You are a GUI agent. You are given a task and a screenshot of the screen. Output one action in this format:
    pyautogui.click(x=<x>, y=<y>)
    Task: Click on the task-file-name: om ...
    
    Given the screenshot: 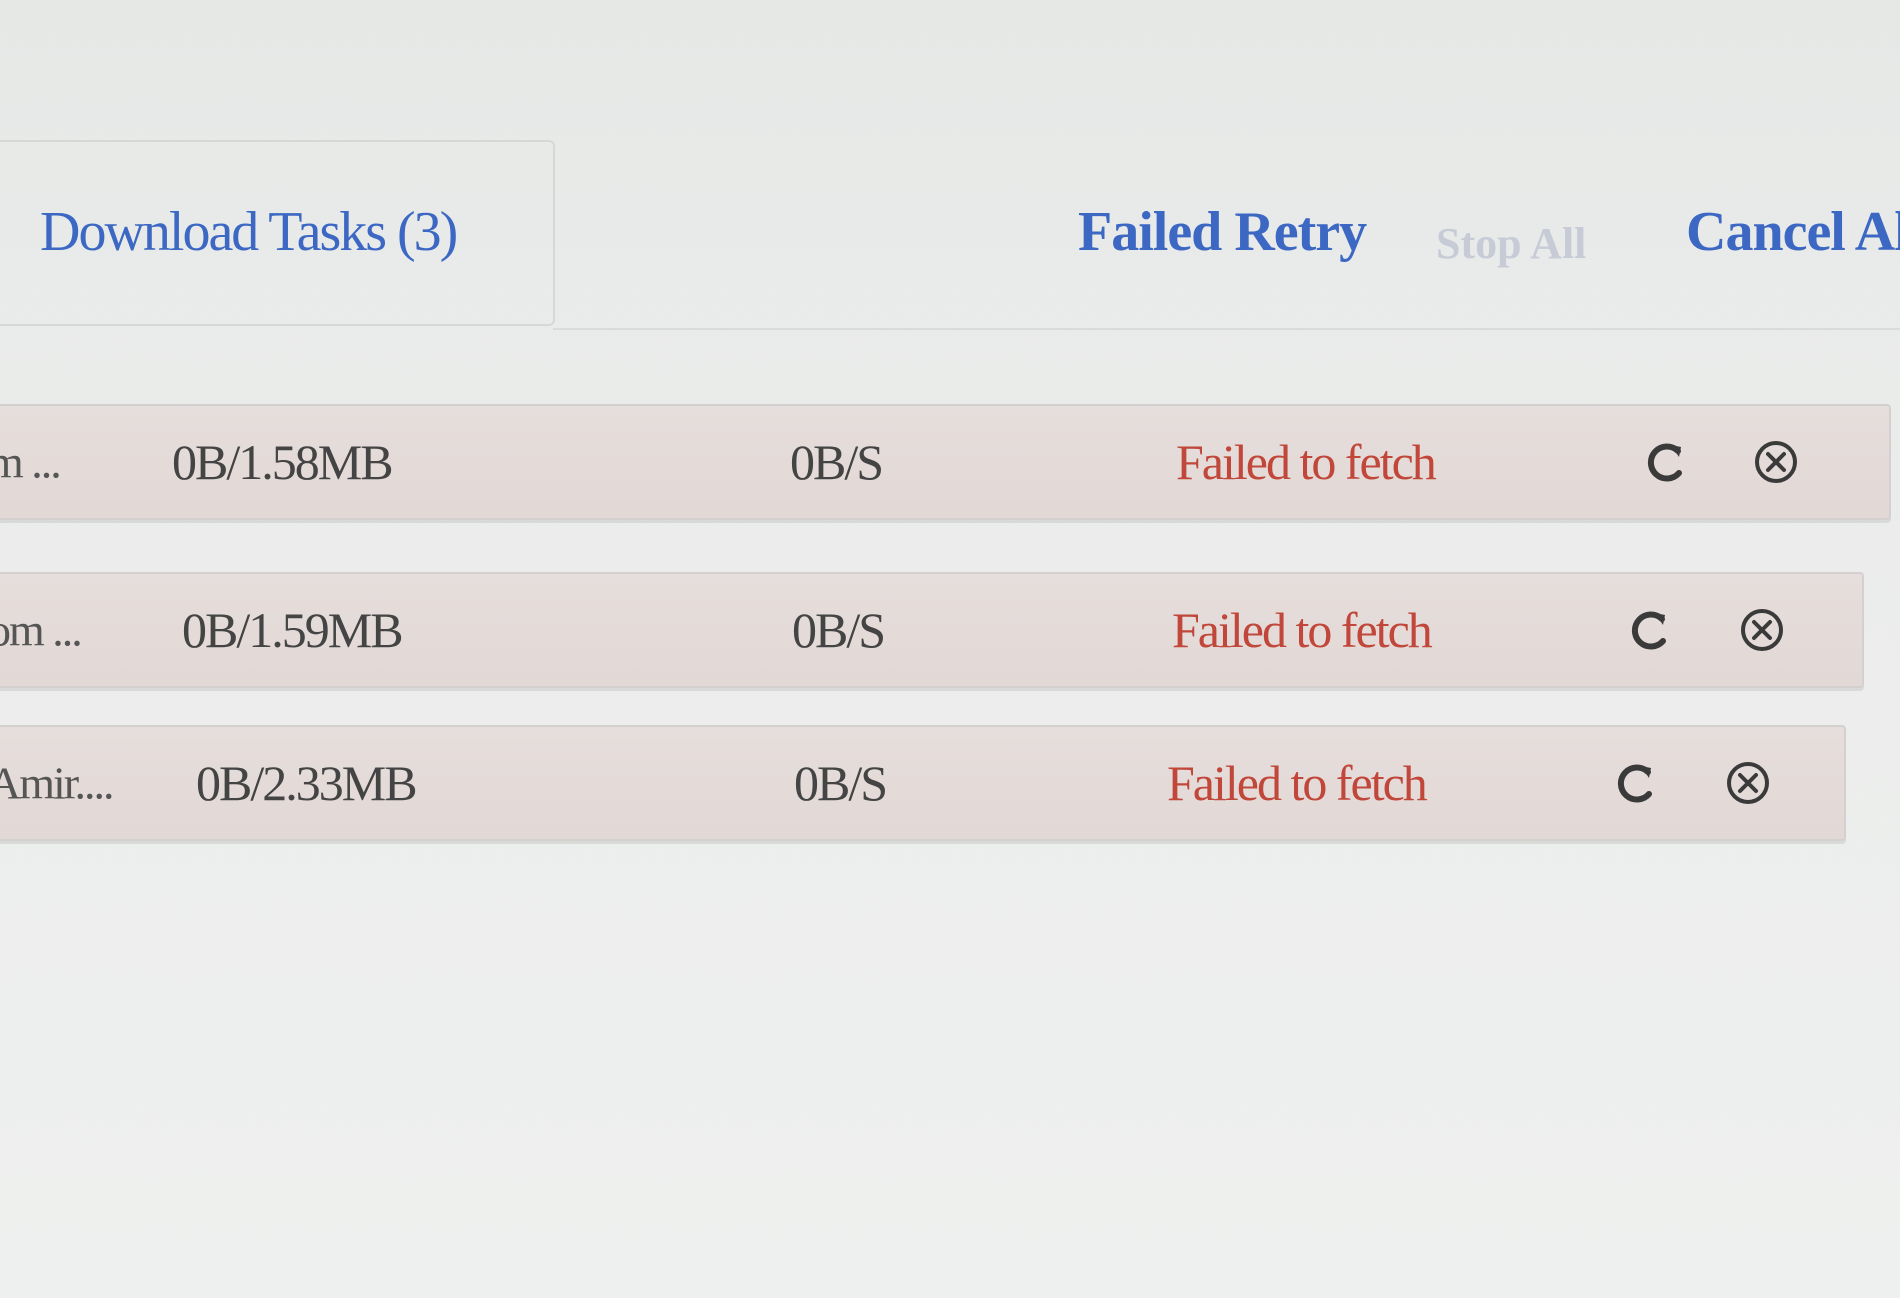 What is the action you would take?
    pyautogui.click(x=41, y=630)
    